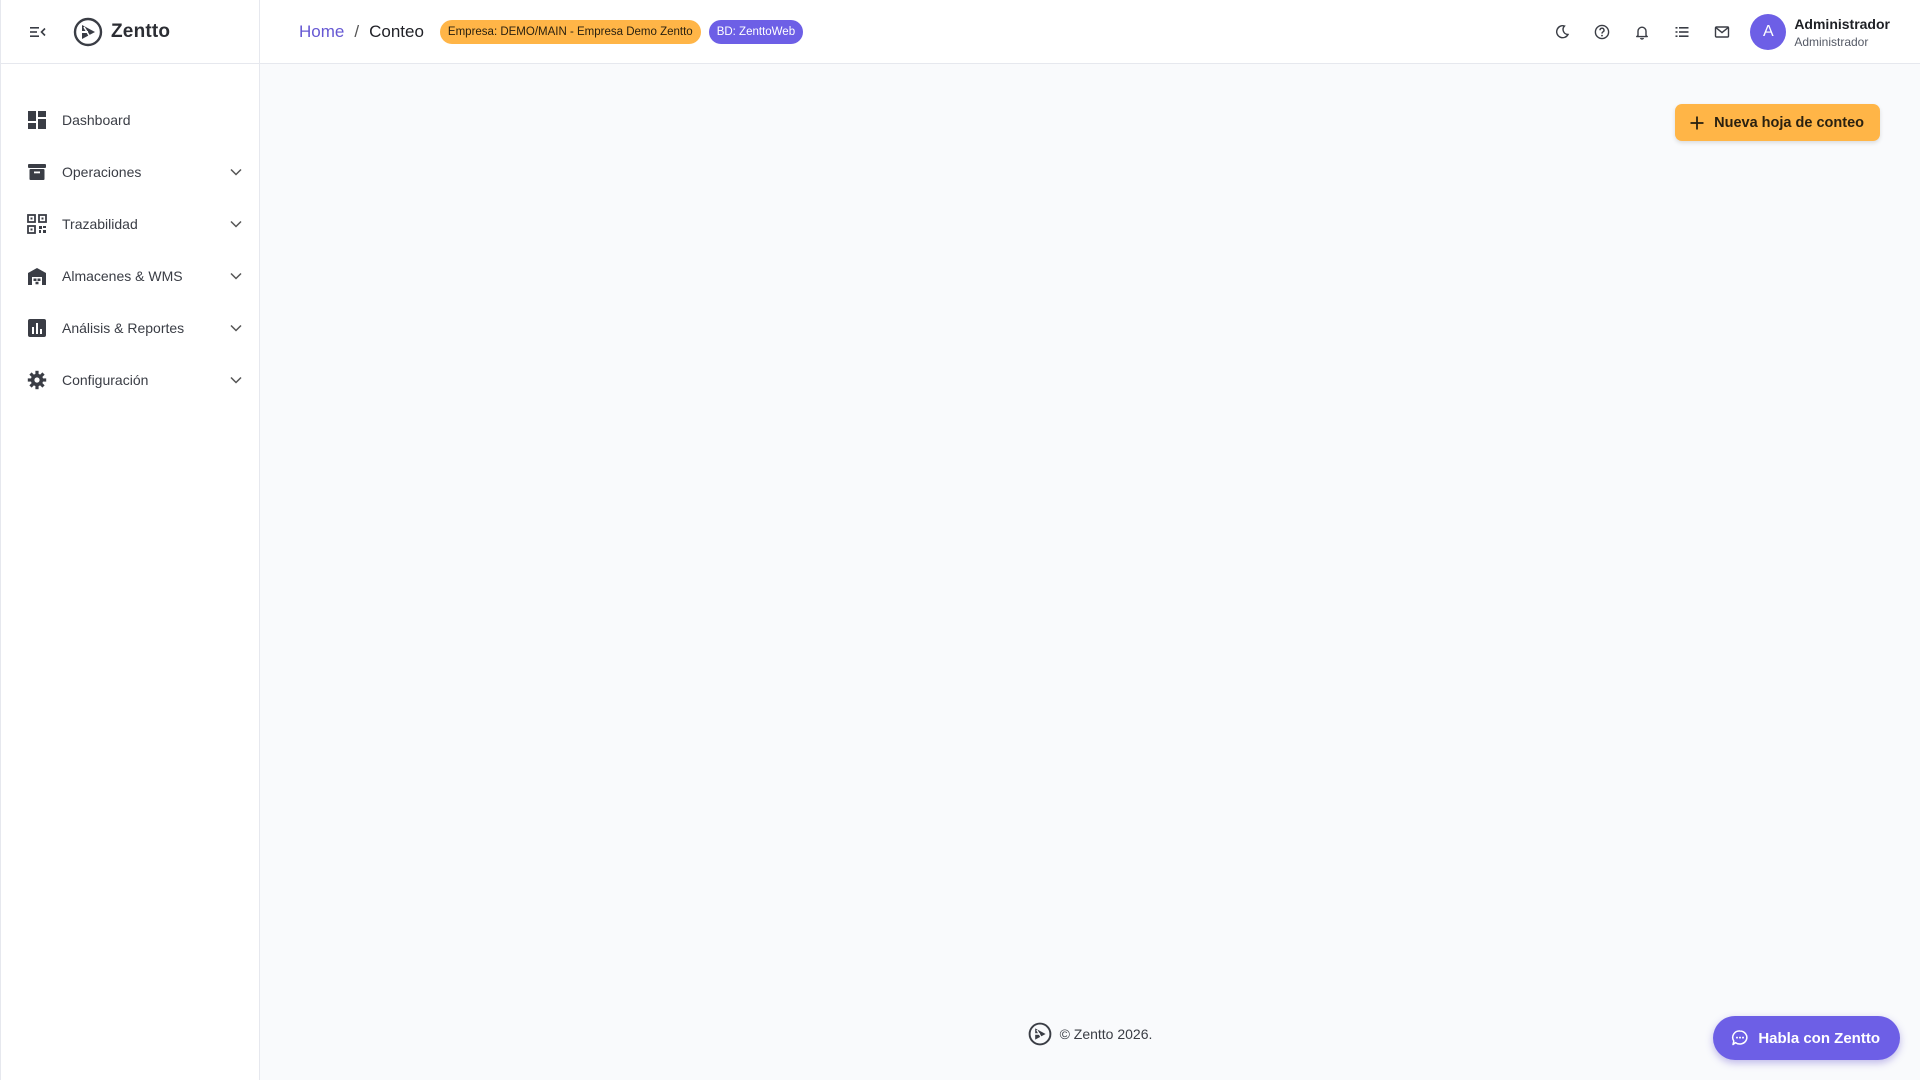  Describe the element at coordinates (321, 32) in the screenshot. I see `breadcrumb-home-link: Home` at that location.